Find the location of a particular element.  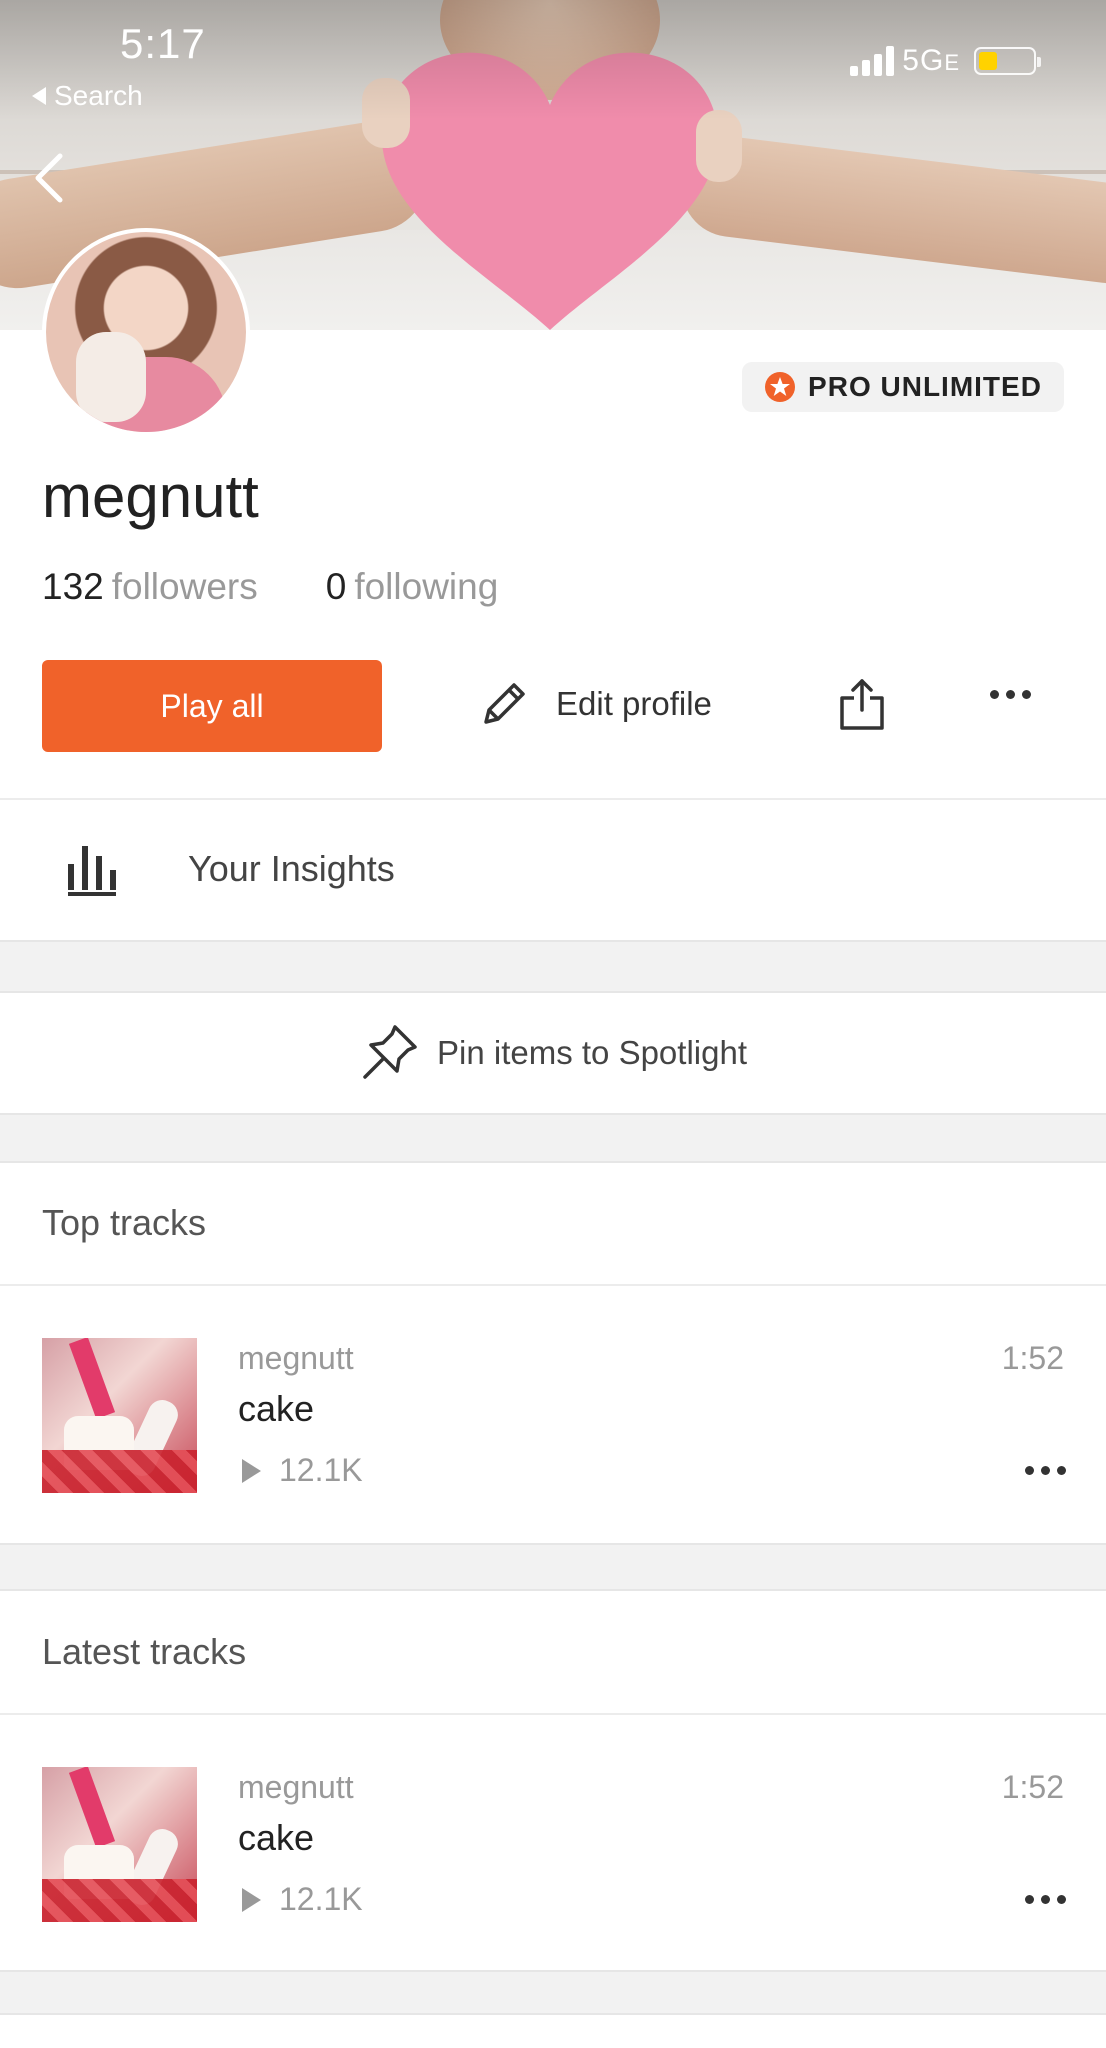

share-icon is located at coordinates (862, 704).